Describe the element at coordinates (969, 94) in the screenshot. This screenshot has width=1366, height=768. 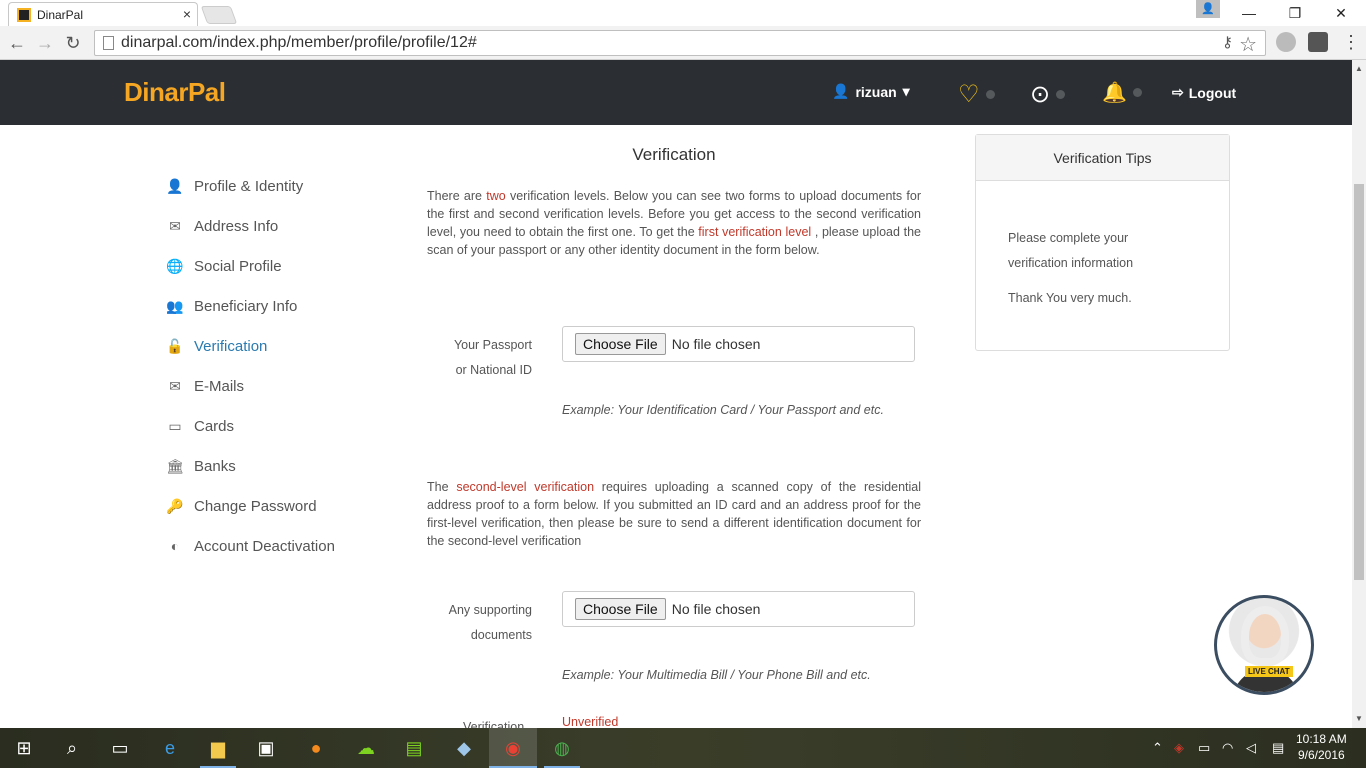
I see `heart-icon: ♡` at that location.